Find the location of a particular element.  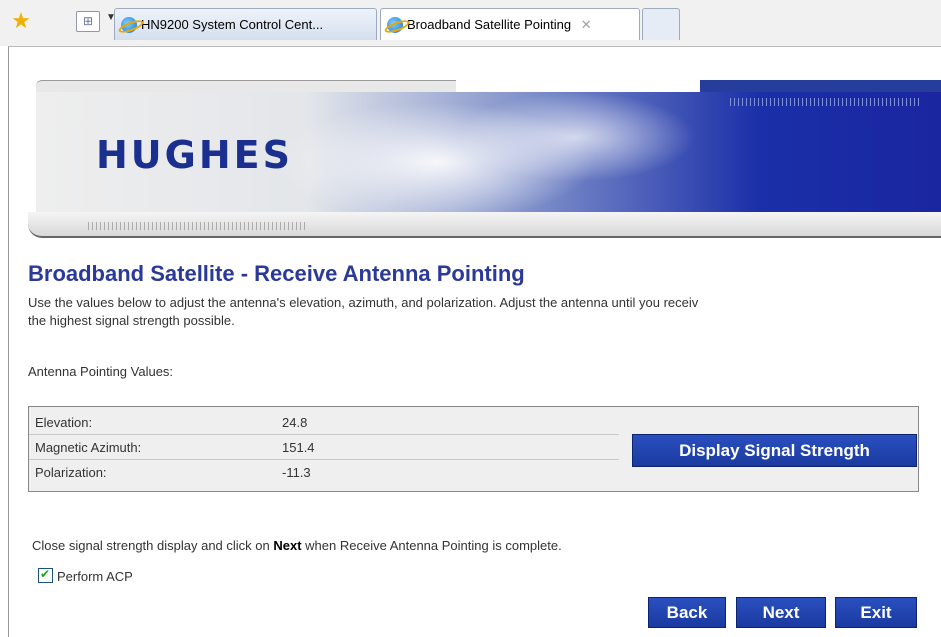

intro-line: the highest signal strength possible. is located at coordinates (131, 320).